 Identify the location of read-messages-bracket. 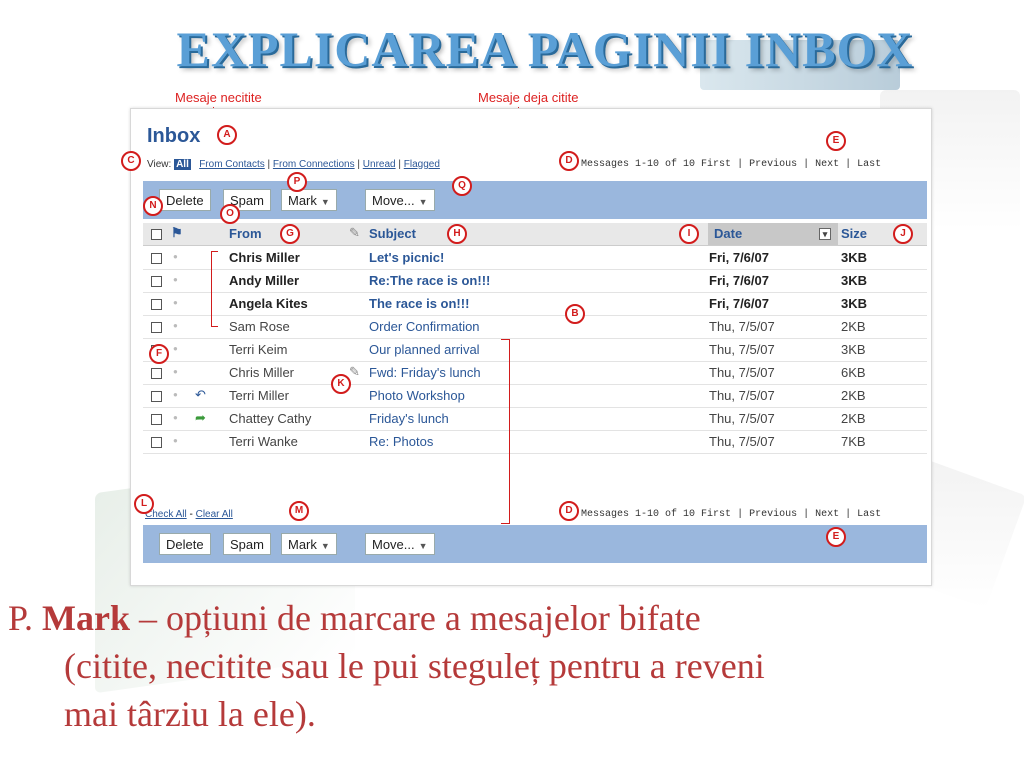
(505, 431).